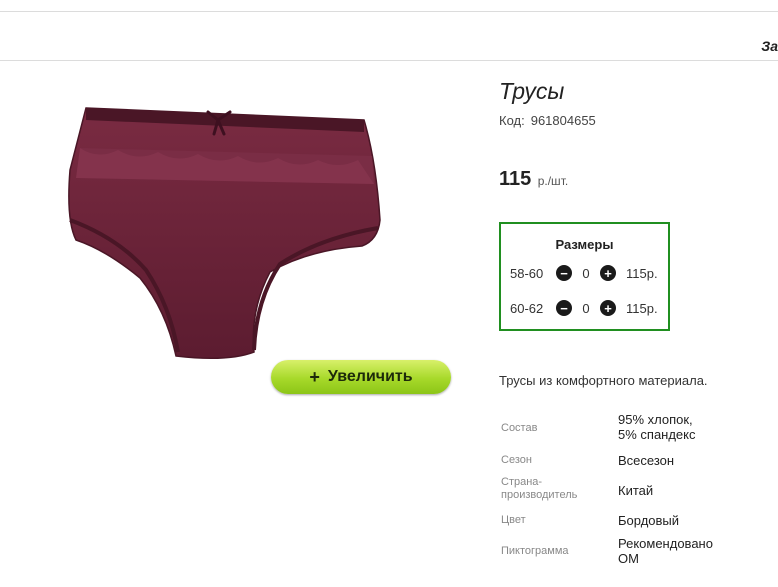 The width and height of the screenshot is (778, 587). I want to click on price-unit: р./шт., so click(553, 181).